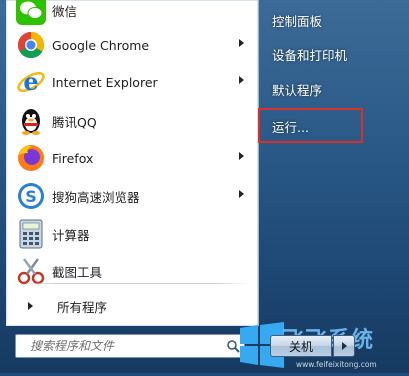 This screenshot has height=376, width=409. Describe the element at coordinates (31, 271) in the screenshot. I see `snipping-tool-icon` at that location.